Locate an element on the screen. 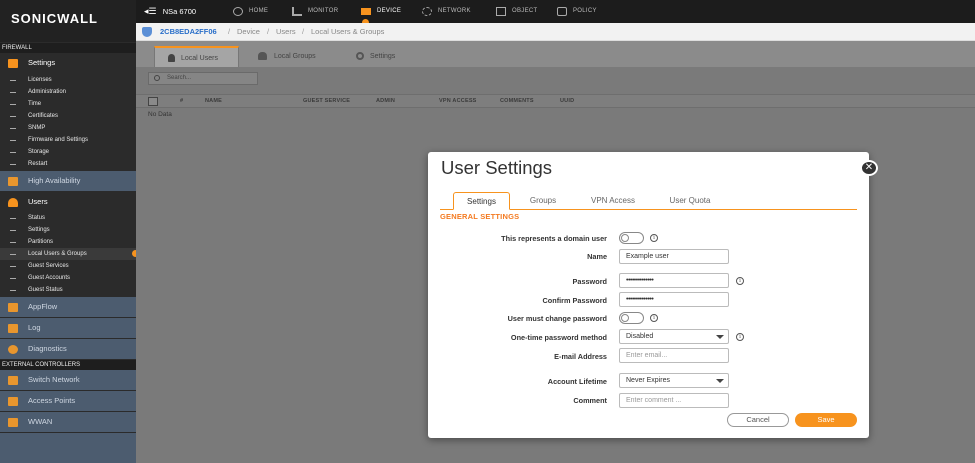  no-data-text: No Data is located at coordinates (160, 114).